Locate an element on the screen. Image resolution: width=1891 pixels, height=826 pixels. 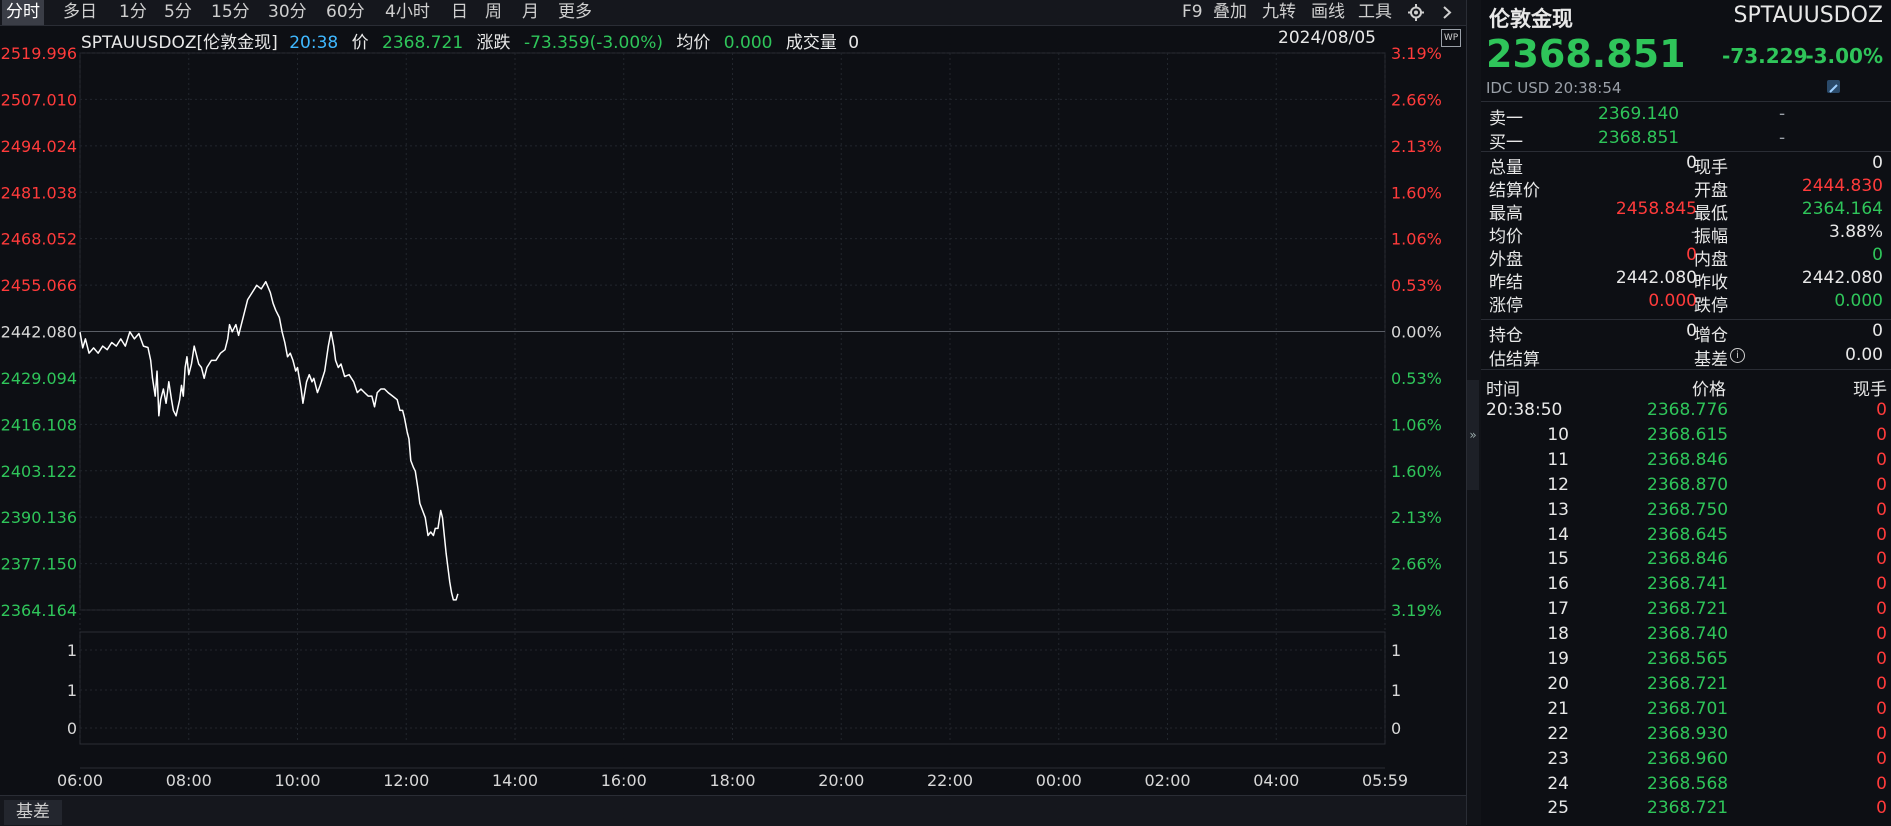
period-tab-15min: 15分 is located at coordinates (230, 12).